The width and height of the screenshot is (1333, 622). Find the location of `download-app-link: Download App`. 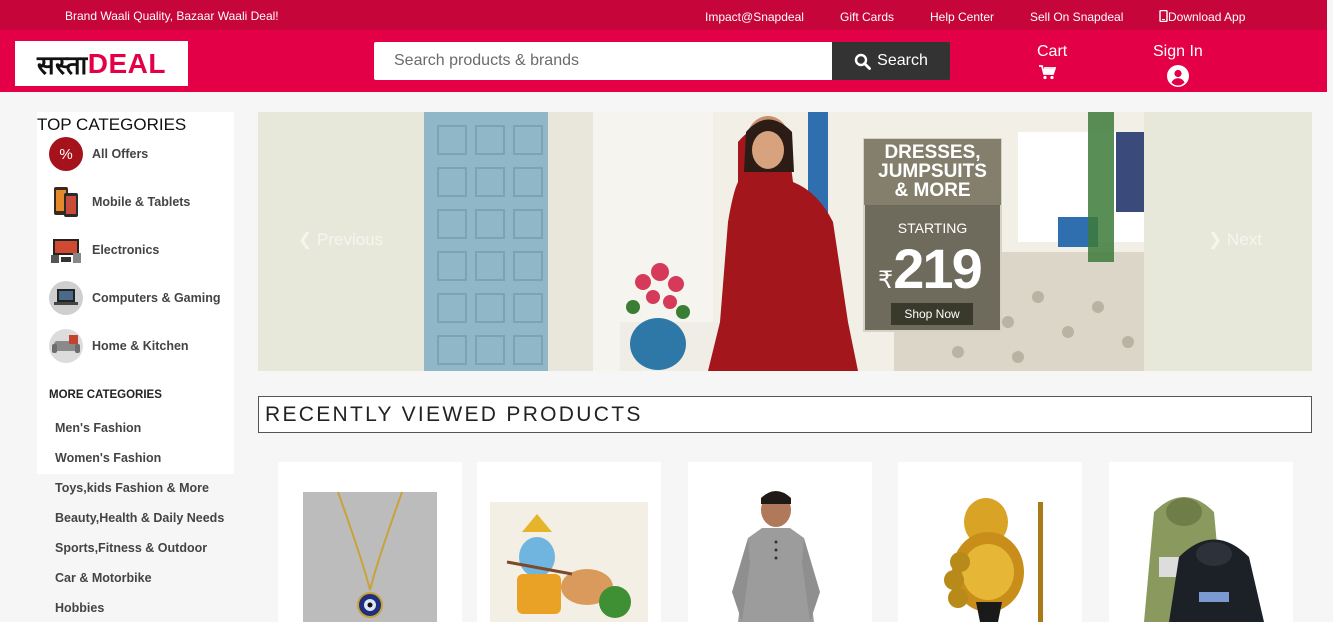

download-app-link: Download App is located at coordinates (1202, 16).